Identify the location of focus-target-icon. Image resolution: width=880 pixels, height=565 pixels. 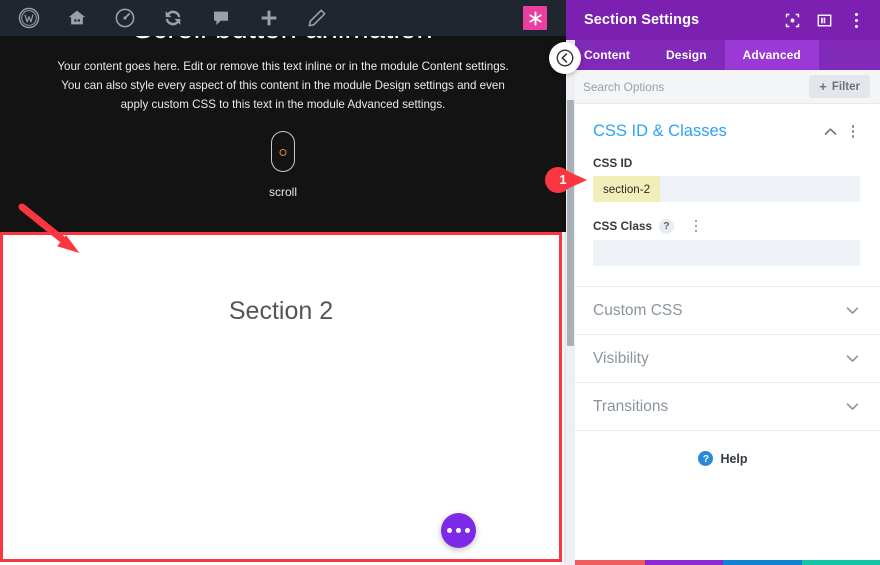
(792, 20).